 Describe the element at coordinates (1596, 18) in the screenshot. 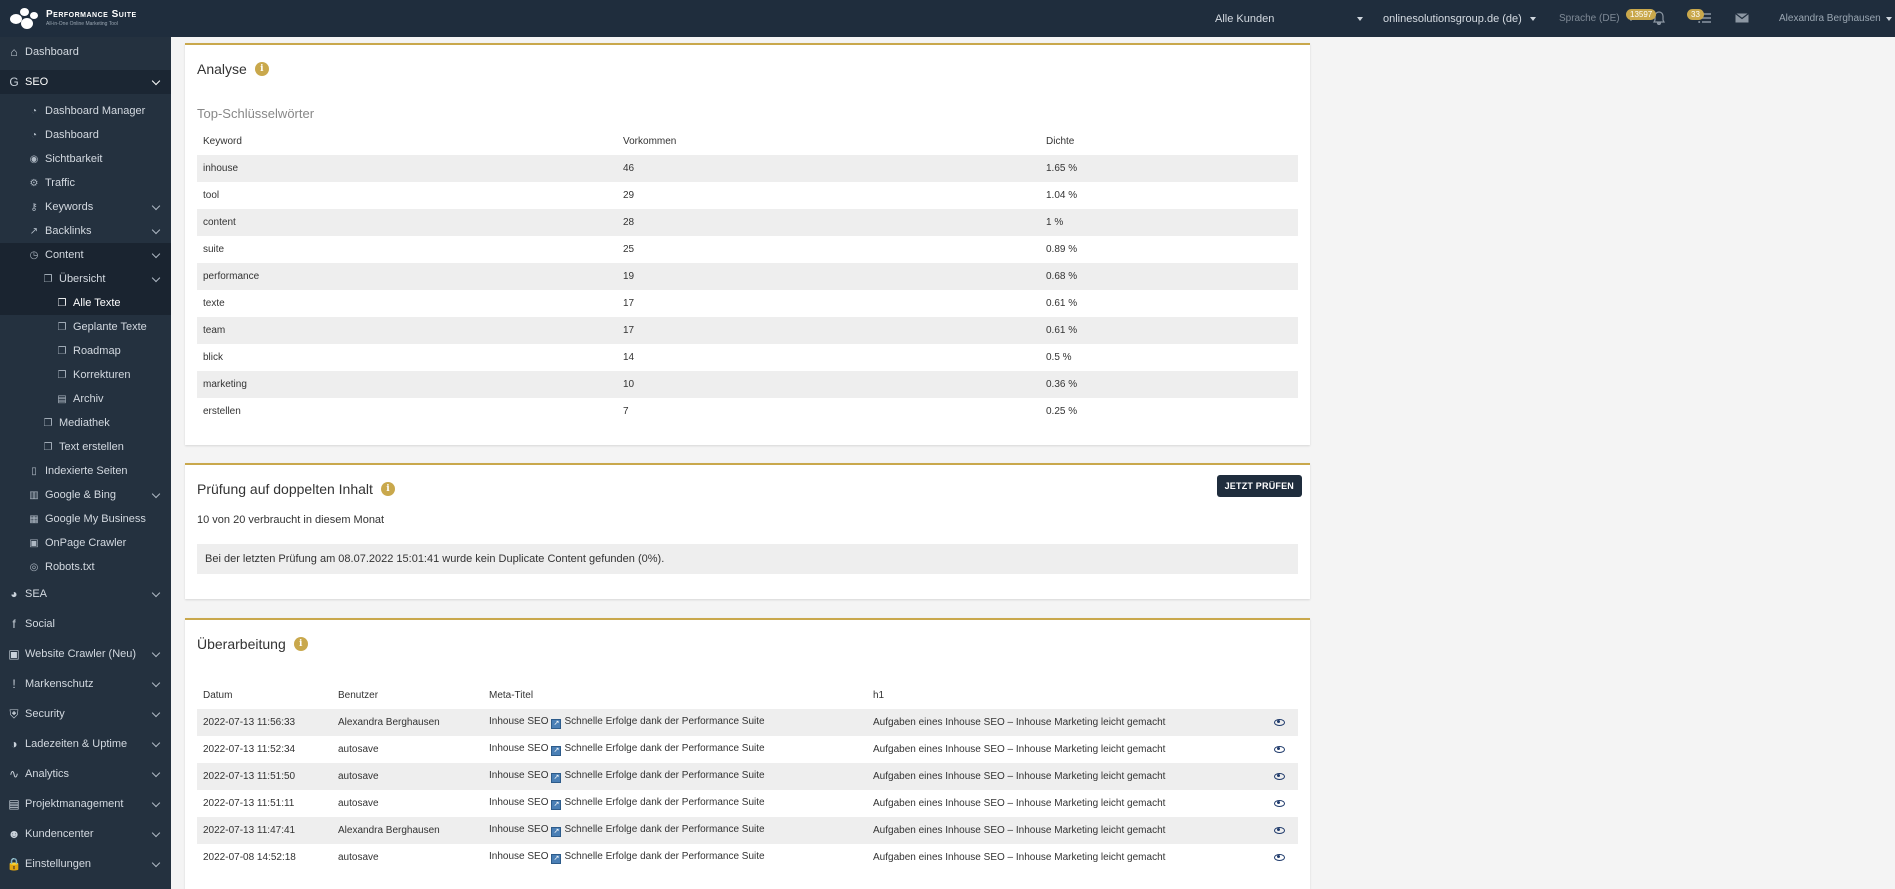

I see `language-select: Sprache (DE)` at that location.